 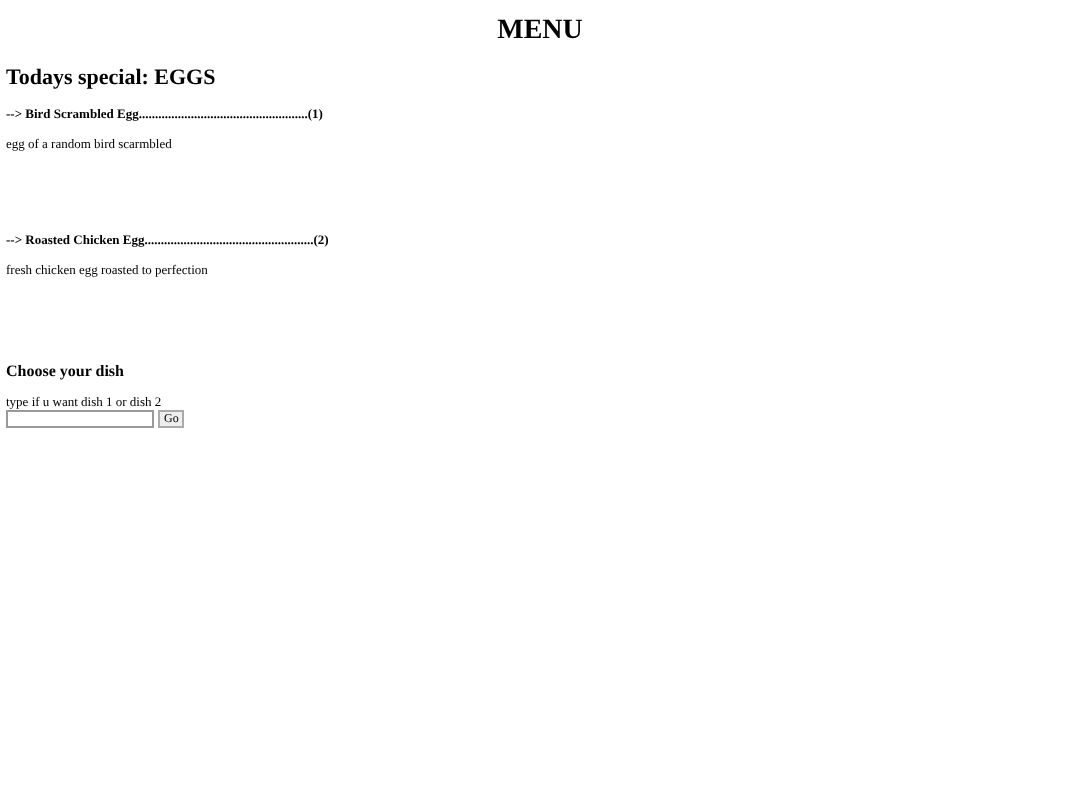 I want to click on choose-heading: Choose your dish, so click(x=66, y=371).